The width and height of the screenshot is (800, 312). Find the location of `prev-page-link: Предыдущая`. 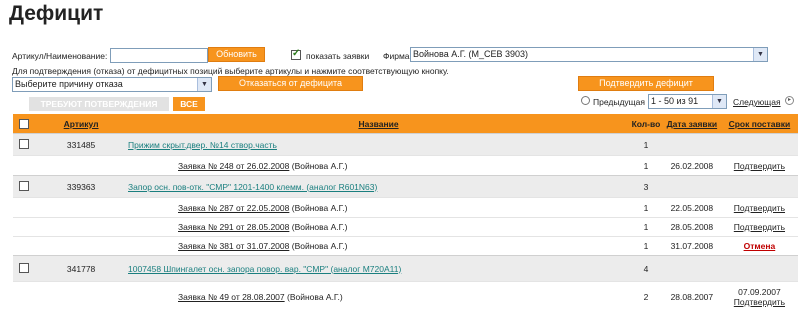

prev-page-link: Предыдущая is located at coordinates (619, 102).